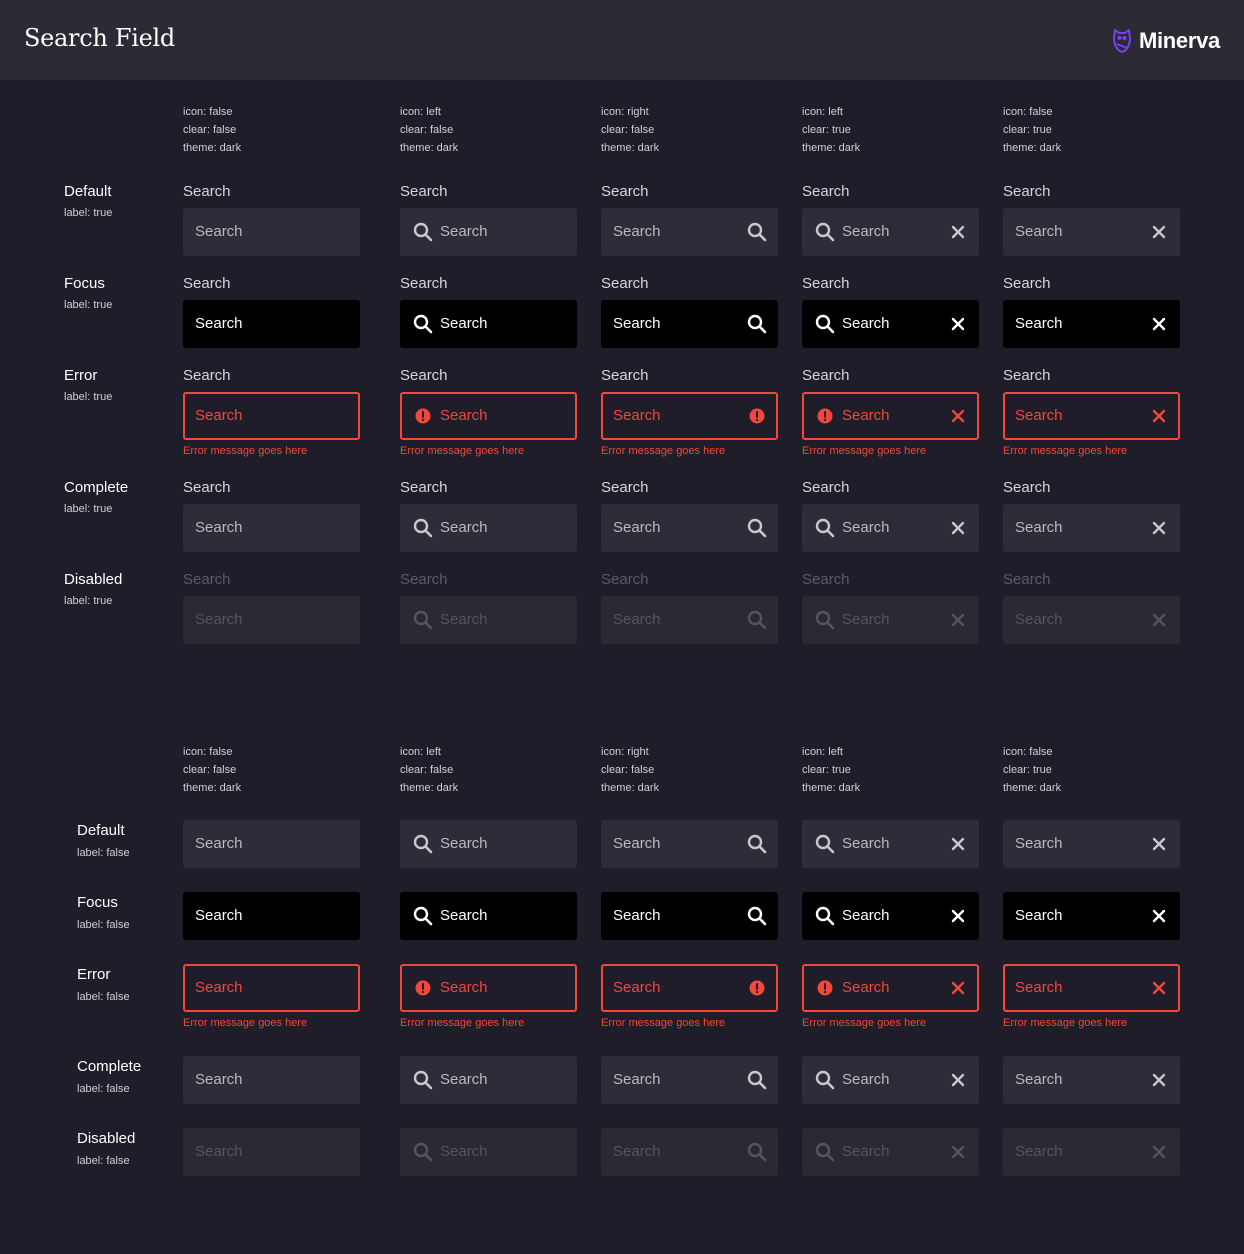 The width and height of the screenshot is (1244, 1254). What do you see at coordinates (1027, 770) in the screenshot?
I see `column-prop-clear: clear: true` at bounding box center [1027, 770].